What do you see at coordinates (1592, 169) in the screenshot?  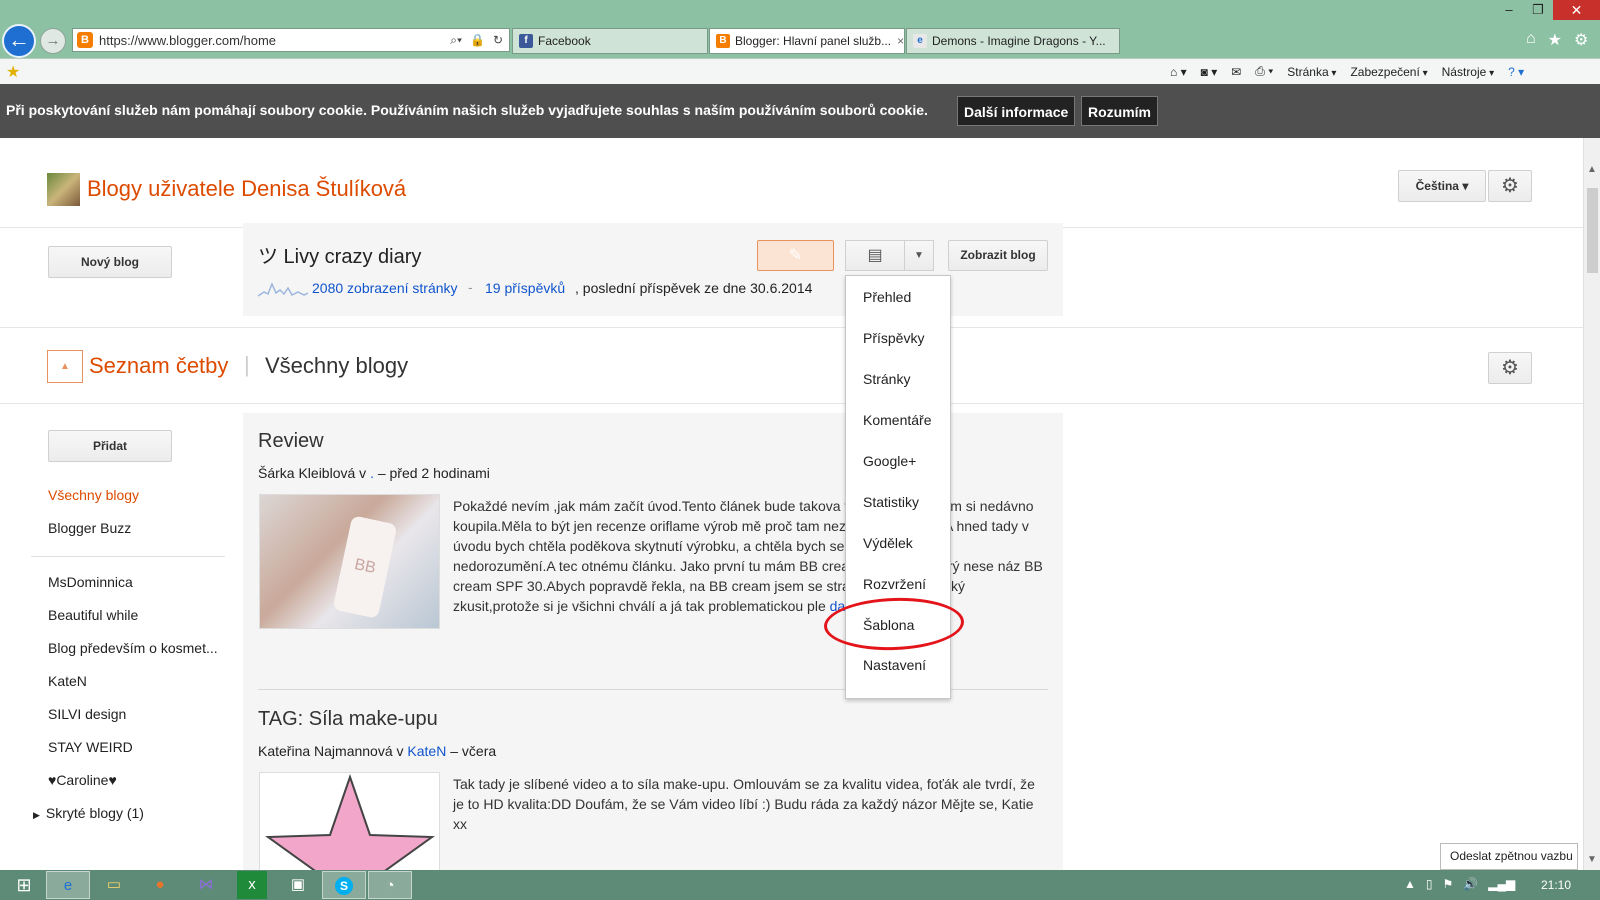 I see `scroll-up-icon: ▲` at bounding box center [1592, 169].